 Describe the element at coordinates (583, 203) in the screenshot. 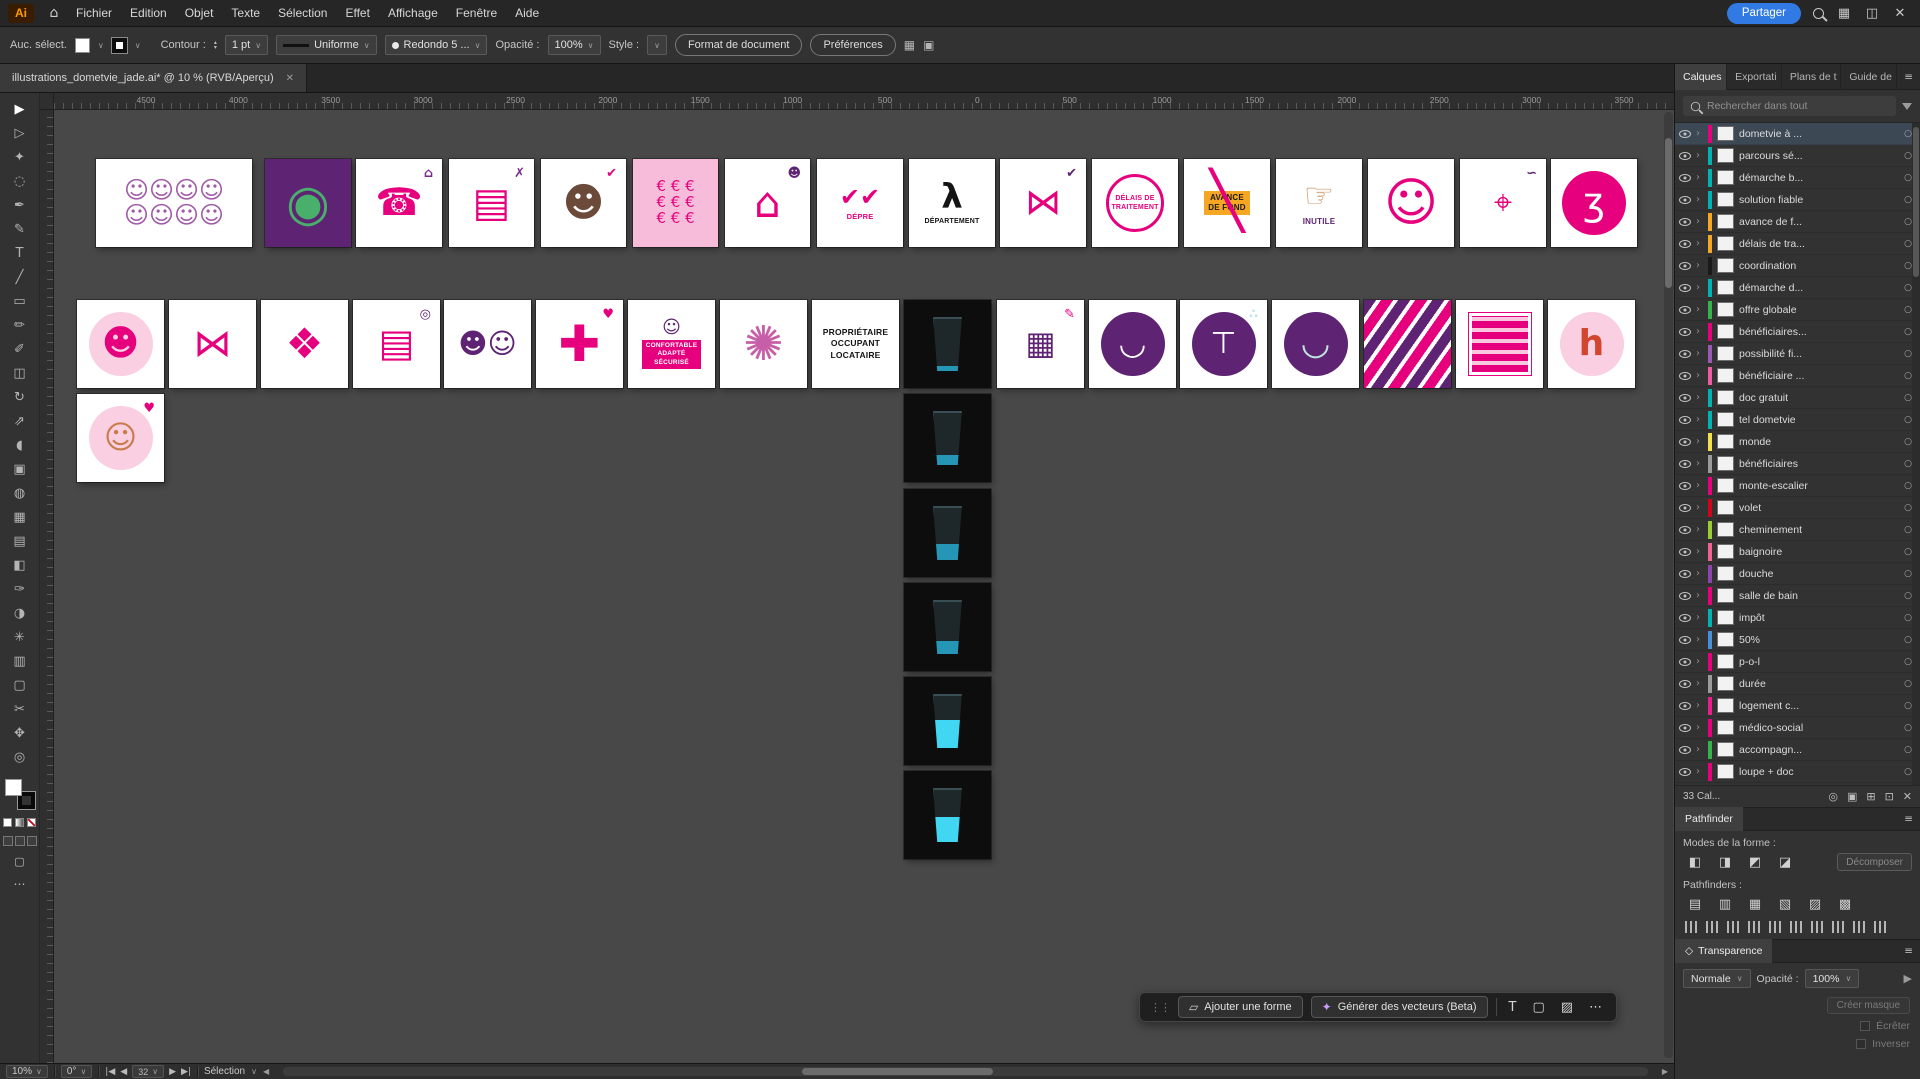

I see `artboard-approved-man: ☻ ✔` at that location.